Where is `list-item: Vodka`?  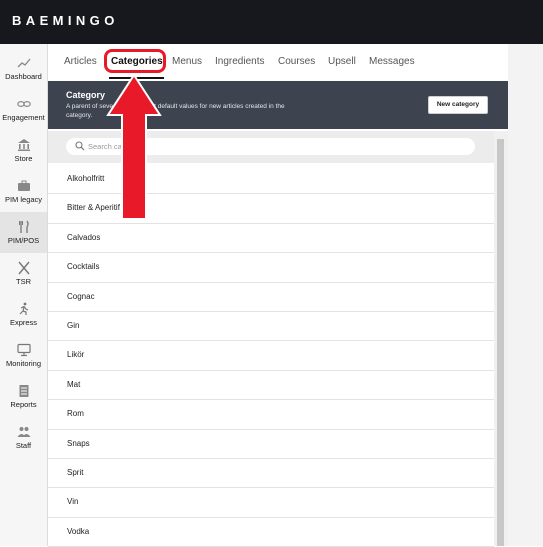 list-item: Vodka is located at coordinates (271, 532).